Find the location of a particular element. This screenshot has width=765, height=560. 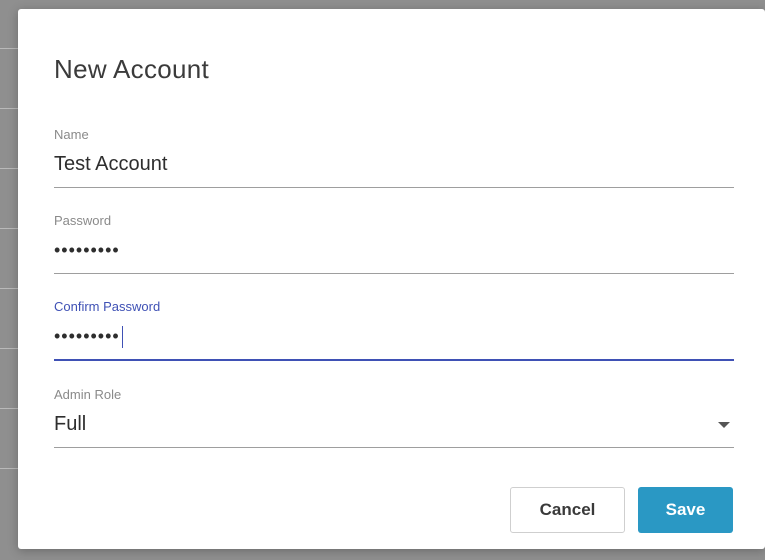

admin-role-field: Admin Role Full is located at coordinates (394, 417).